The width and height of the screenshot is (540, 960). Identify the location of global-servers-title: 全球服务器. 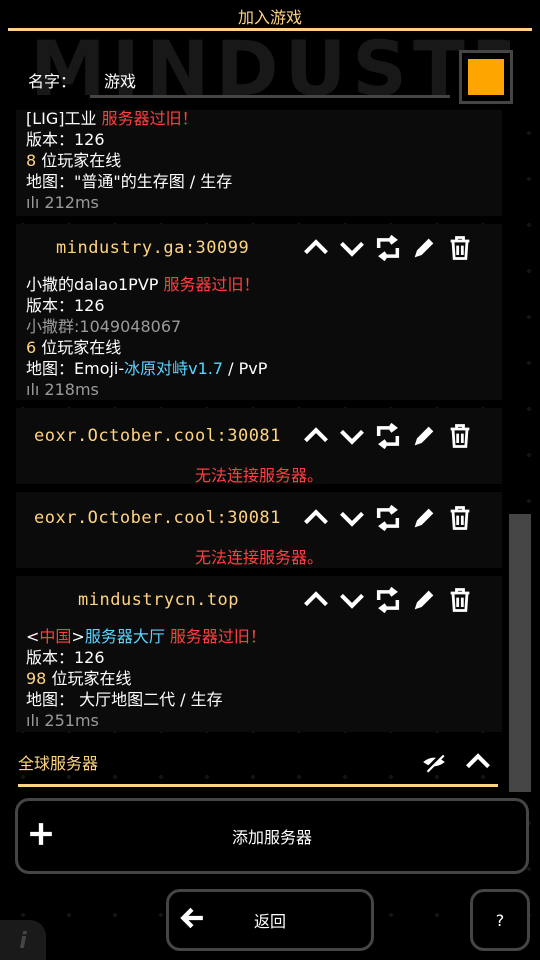
(58, 763).